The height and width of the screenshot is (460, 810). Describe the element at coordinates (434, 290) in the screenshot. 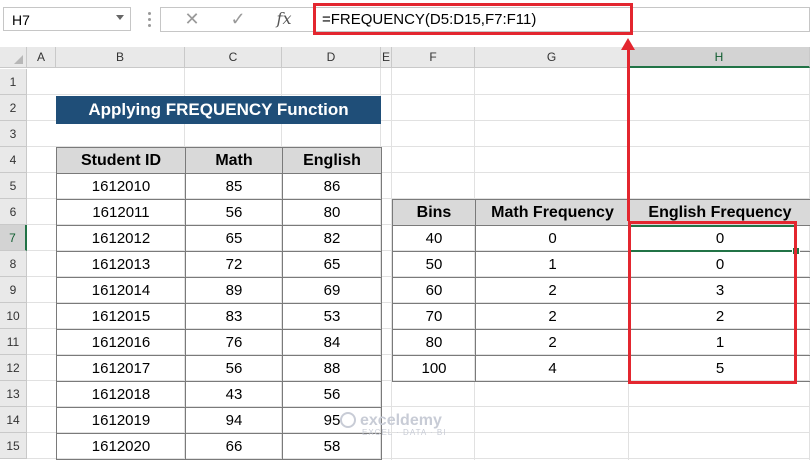

I see `freq_table-cell: 60` at that location.